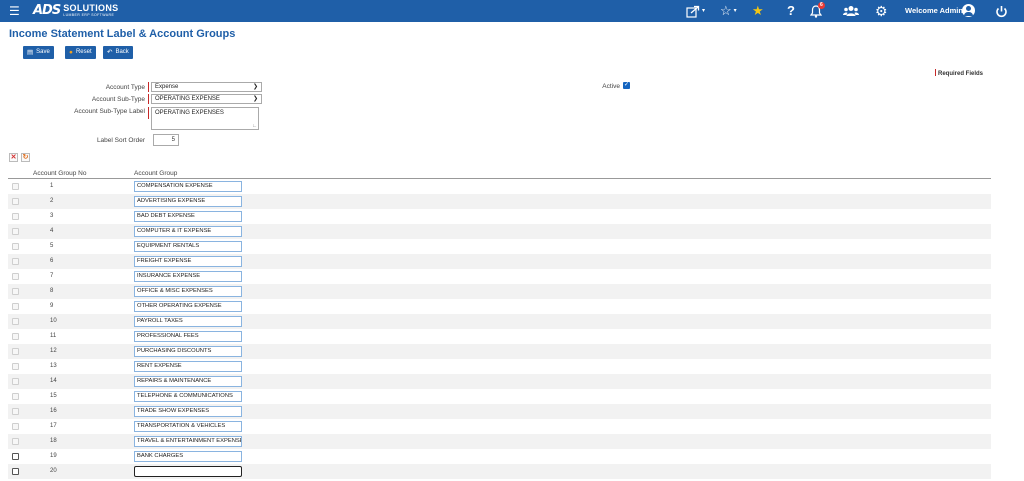 This screenshot has width=1024, height=481. I want to click on table-row: 4 COMPUTER & IT EXPENSE, so click(499, 231).